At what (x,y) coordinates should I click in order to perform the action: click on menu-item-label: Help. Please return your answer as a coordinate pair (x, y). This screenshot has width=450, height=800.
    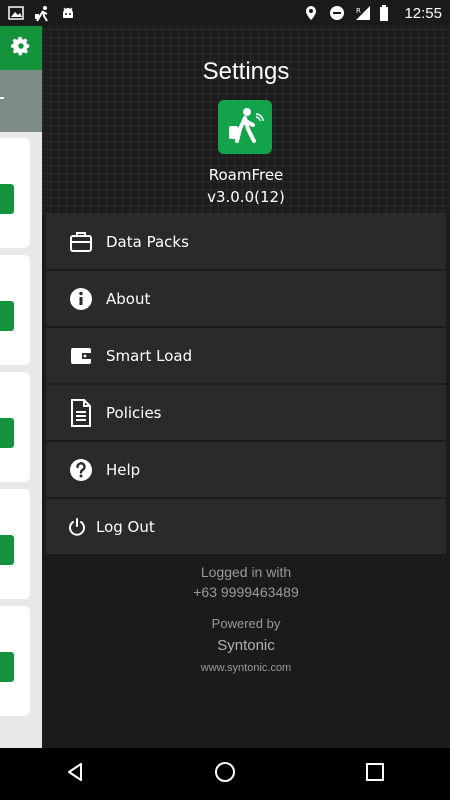
    Looking at the image, I should click on (123, 469).